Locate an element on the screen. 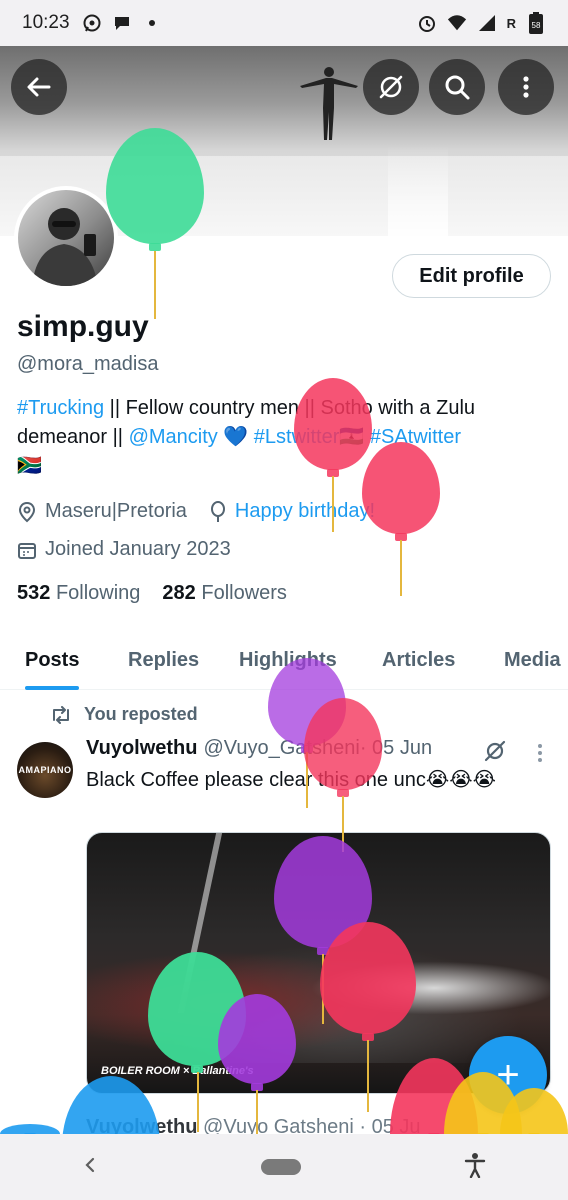 This screenshot has width=568, height=1200. balloon-purple is located at coordinates (257, 1042).